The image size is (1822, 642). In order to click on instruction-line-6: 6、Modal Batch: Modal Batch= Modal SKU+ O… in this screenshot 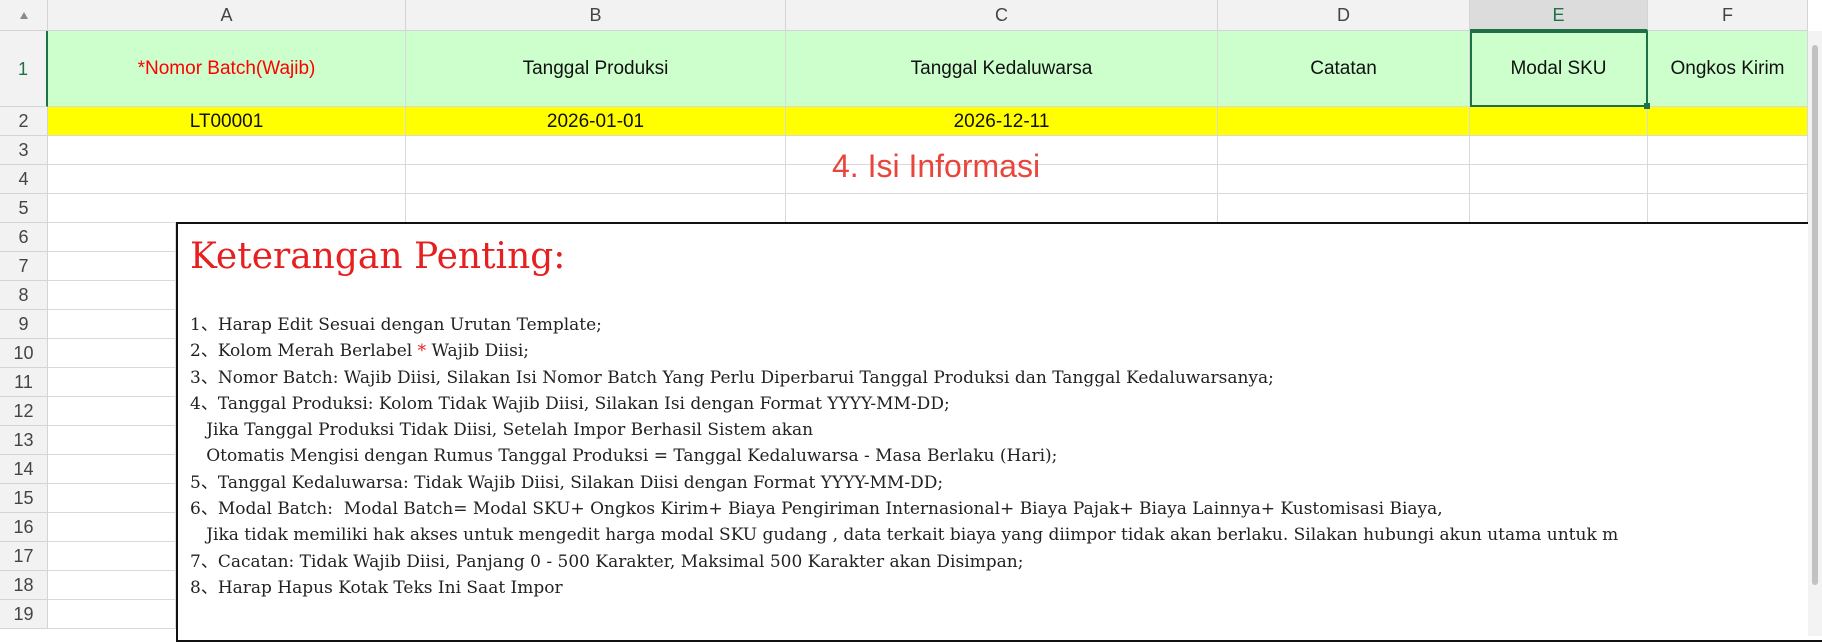, I will do `click(816, 509)`.